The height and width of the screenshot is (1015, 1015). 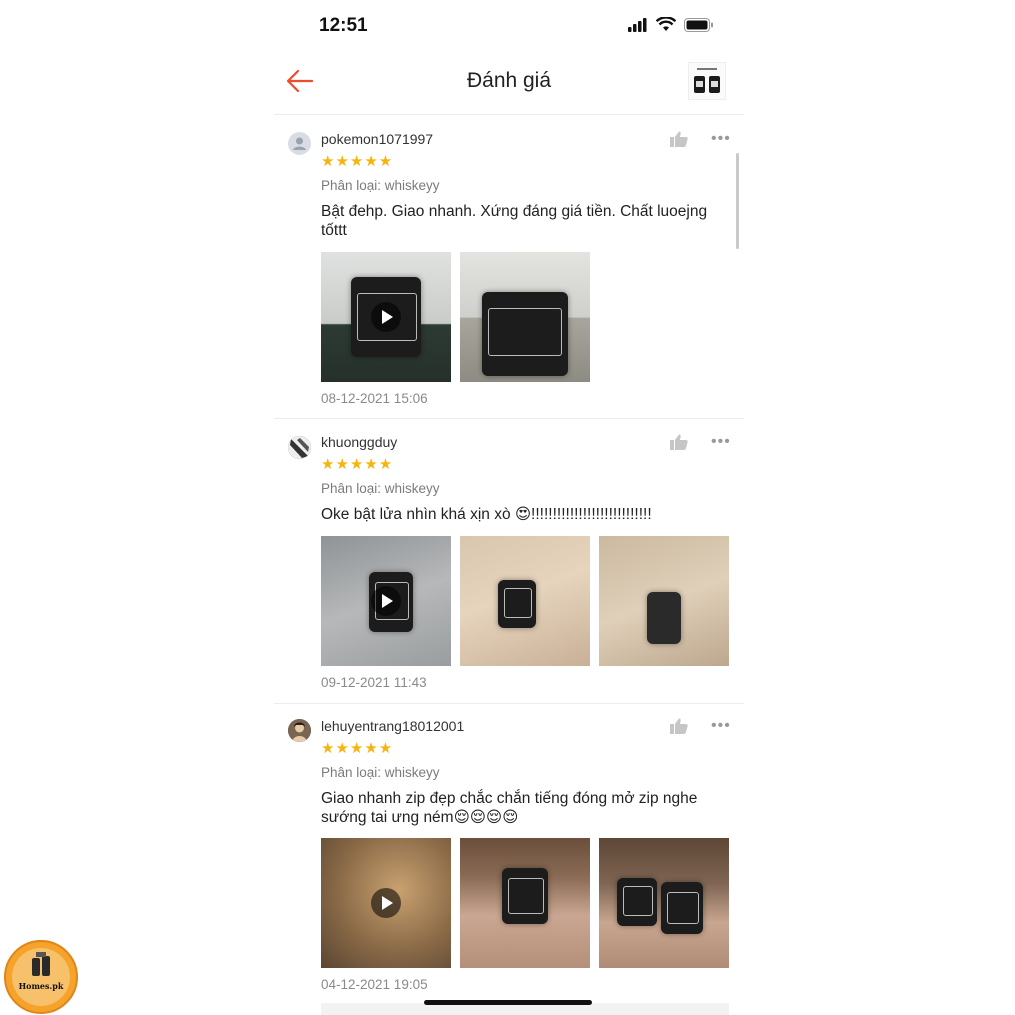 What do you see at coordinates (343, 25) in the screenshot?
I see `status-time: 12:51` at bounding box center [343, 25].